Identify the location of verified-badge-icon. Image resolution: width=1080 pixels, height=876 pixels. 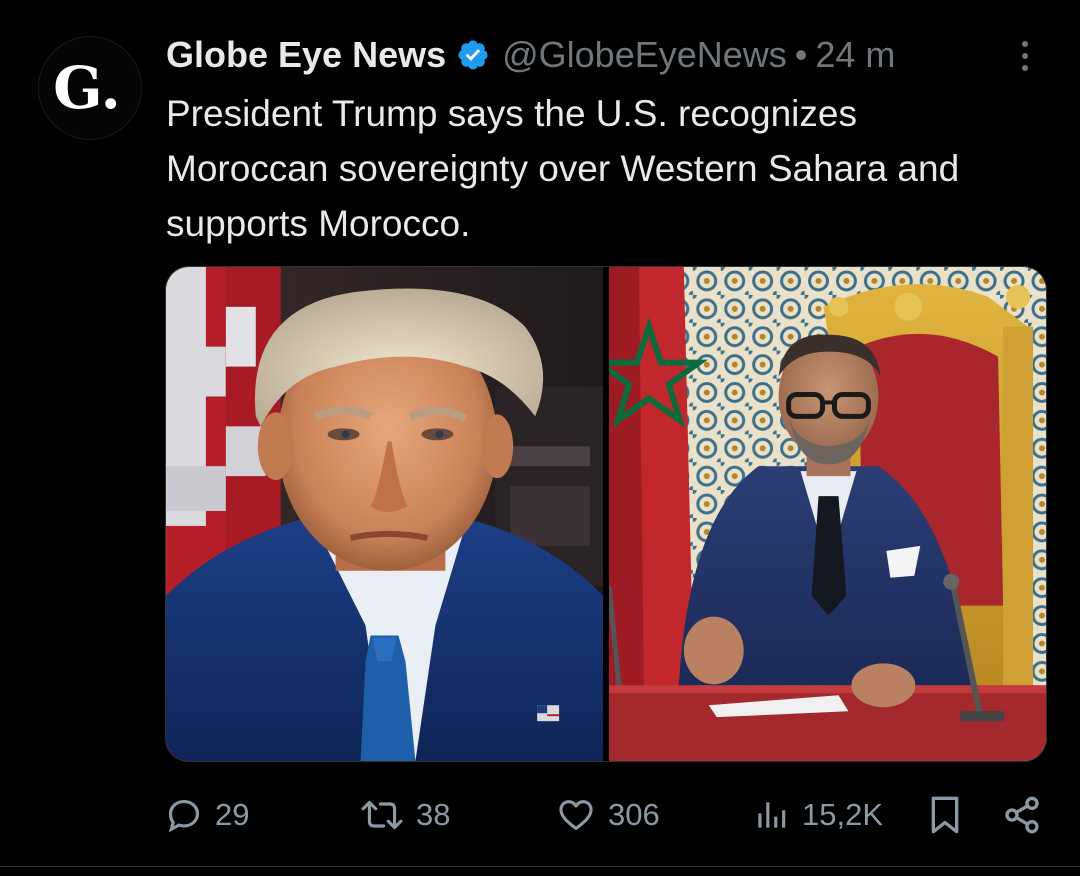
(473, 55).